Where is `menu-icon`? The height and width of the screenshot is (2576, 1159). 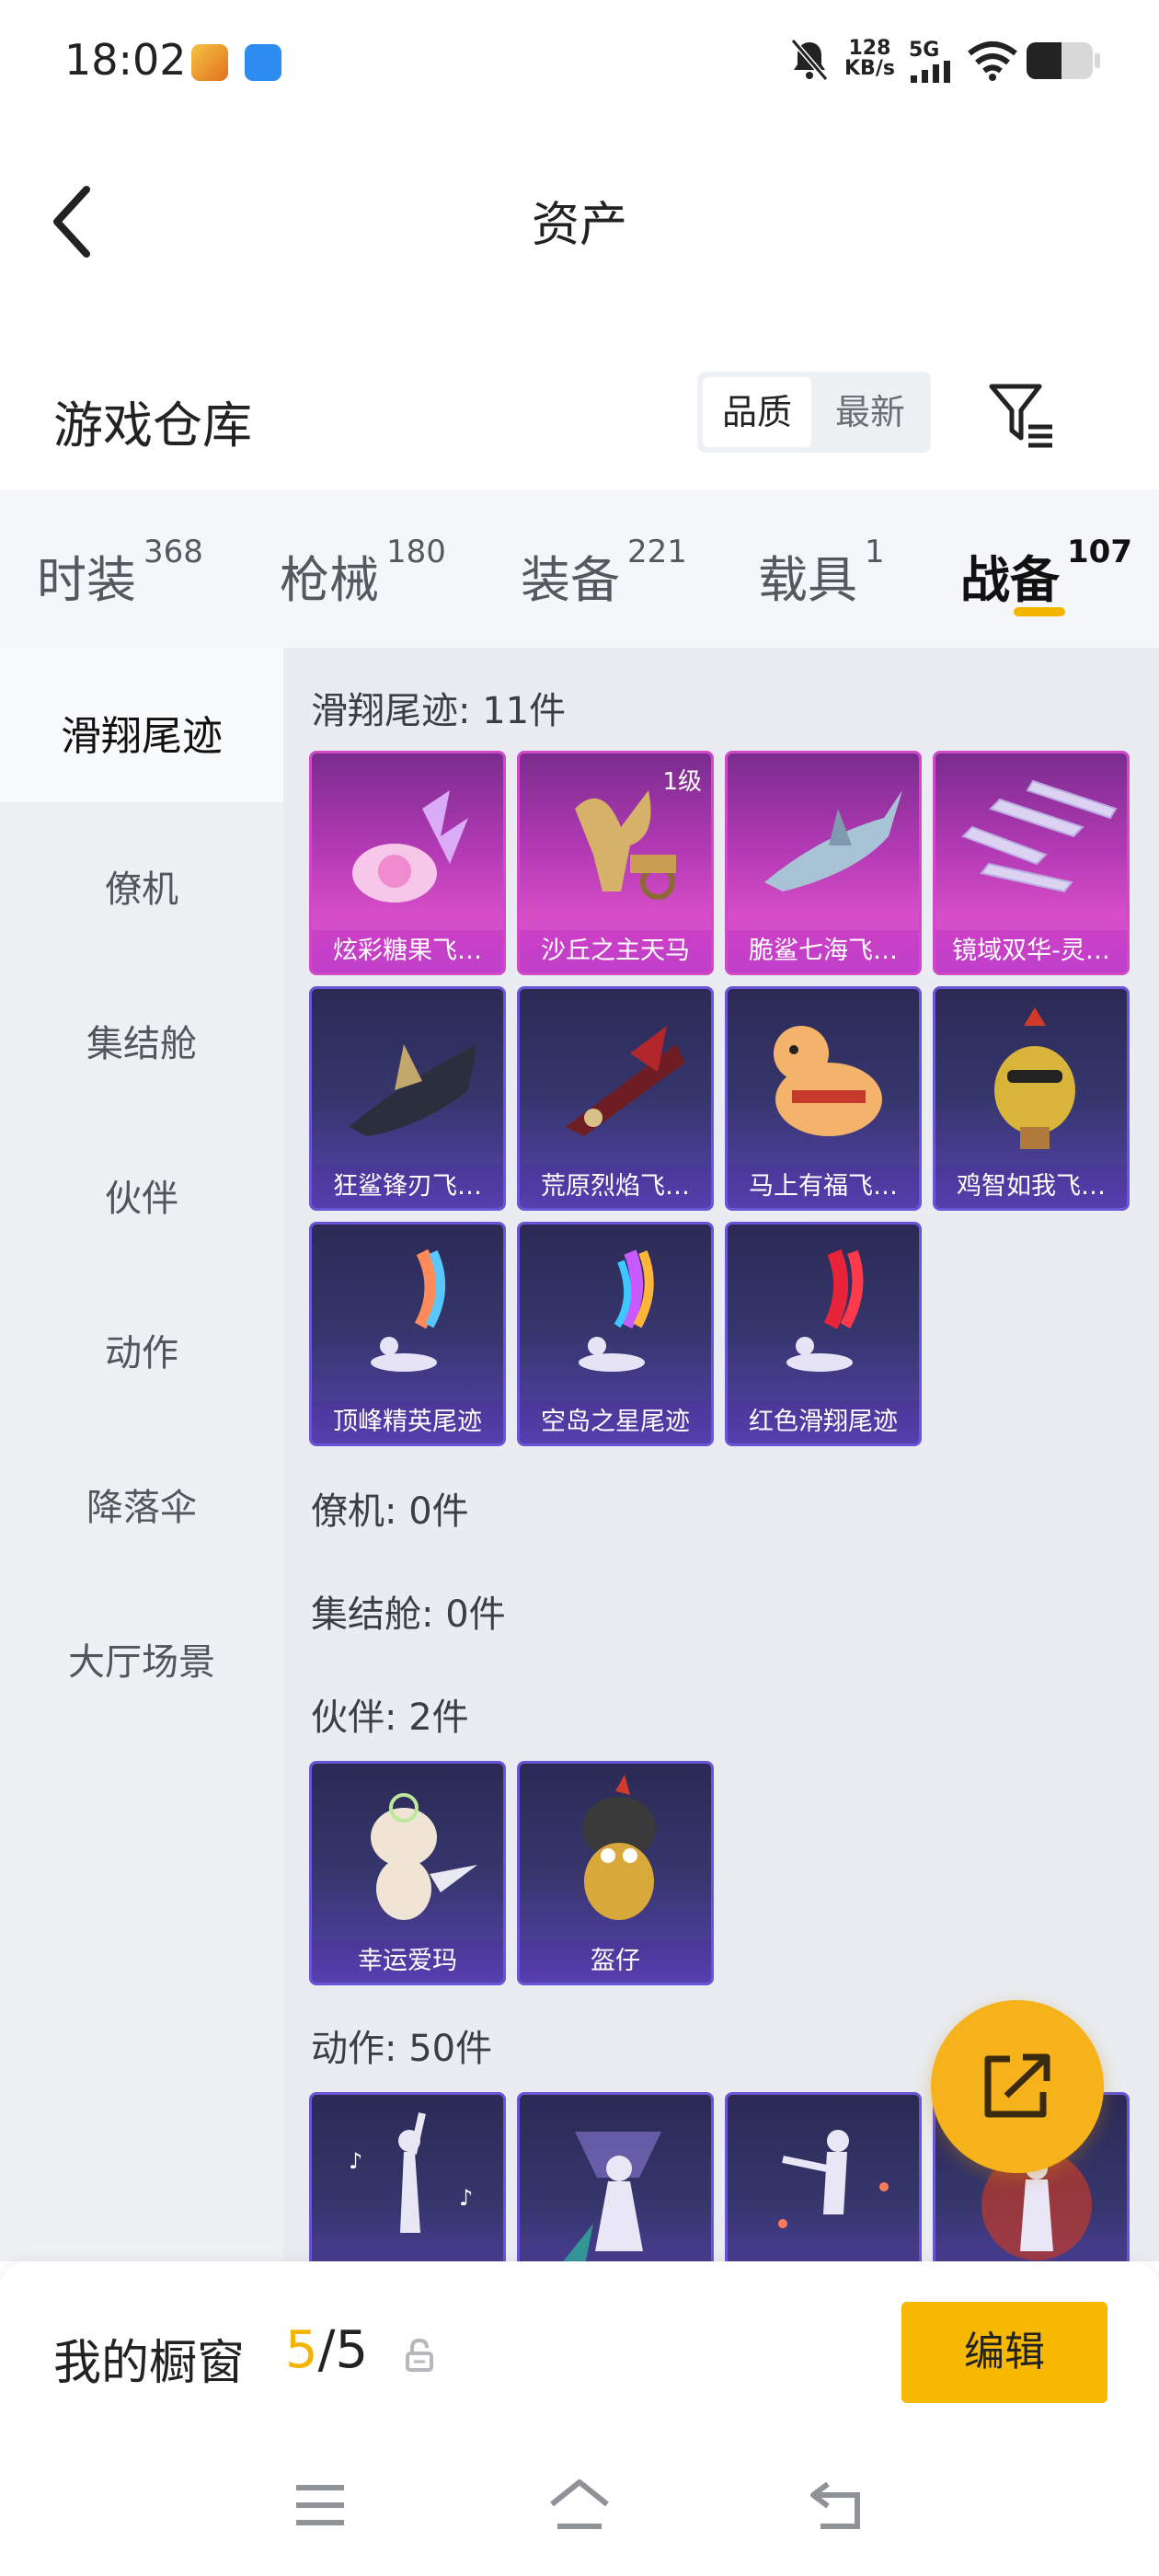
menu-icon is located at coordinates (320, 2505).